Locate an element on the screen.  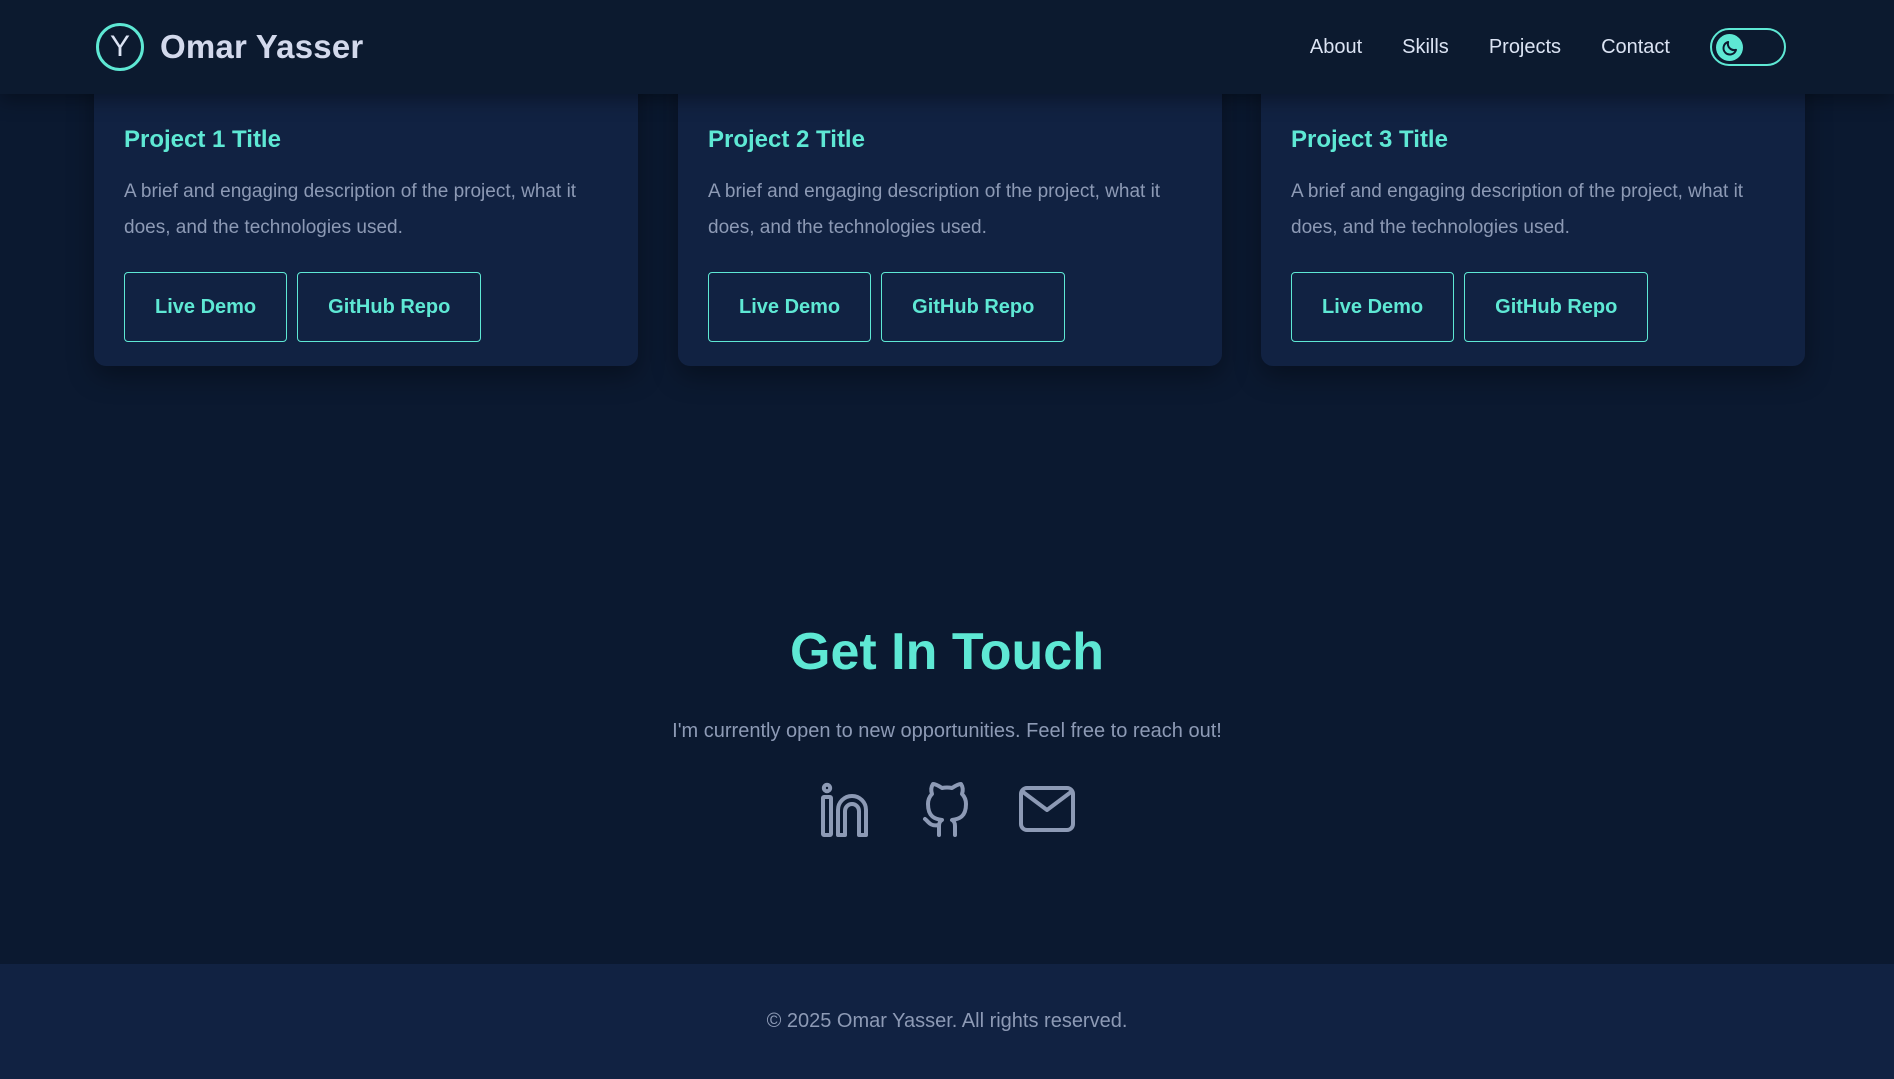
nav-link-skills: Skills is located at coordinates (1425, 47).